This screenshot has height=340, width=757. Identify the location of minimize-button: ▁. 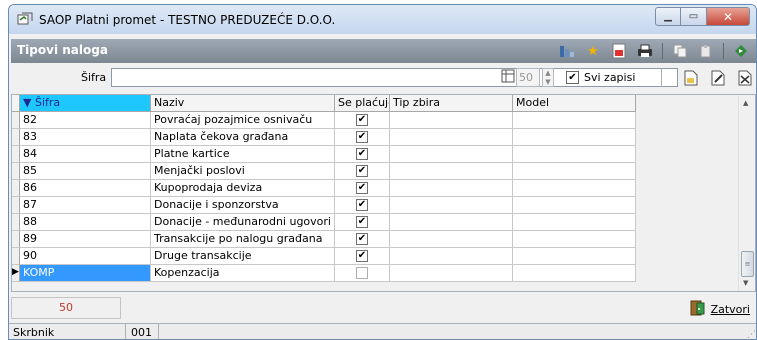
(668, 16).